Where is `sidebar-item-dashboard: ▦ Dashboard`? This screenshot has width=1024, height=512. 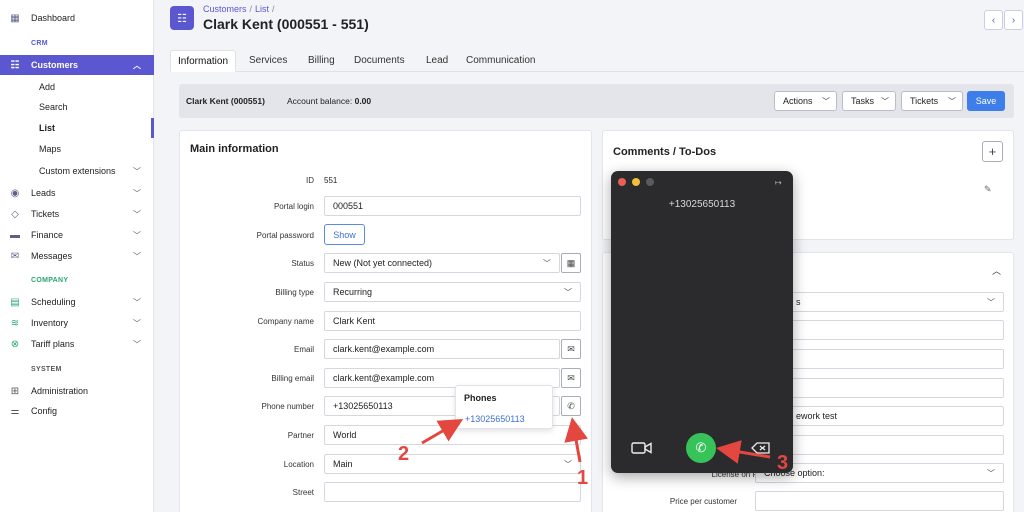 sidebar-item-dashboard: ▦ Dashboard is located at coordinates (77, 18).